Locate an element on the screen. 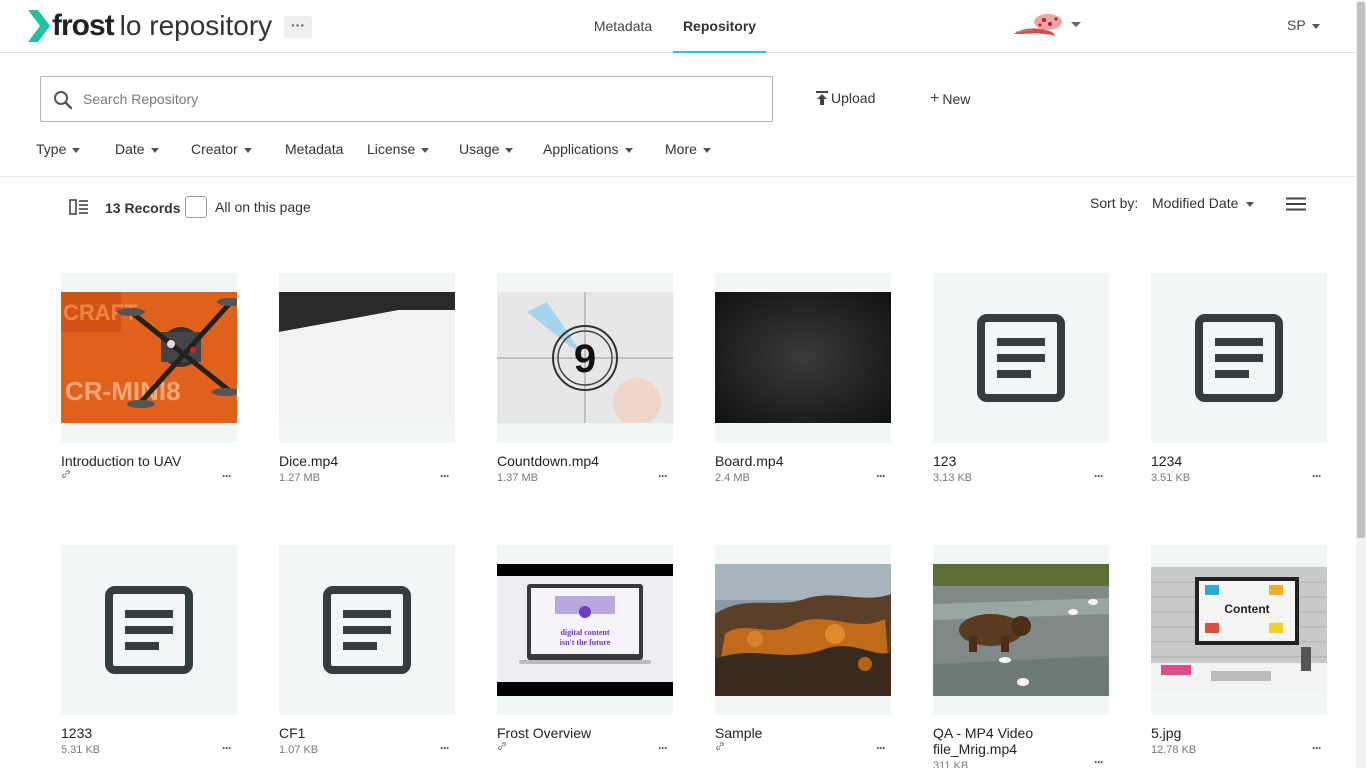  user-initials: SP is located at coordinates (1296, 25).